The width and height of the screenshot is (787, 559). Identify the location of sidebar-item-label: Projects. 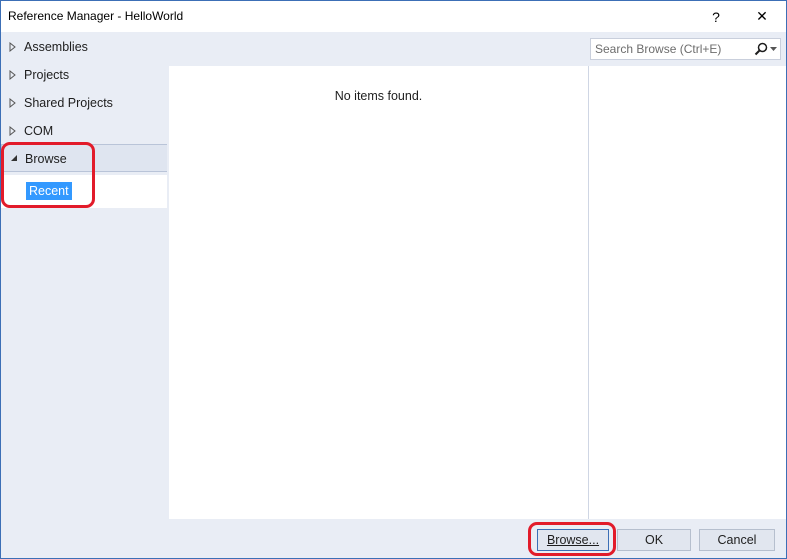
(47, 75).